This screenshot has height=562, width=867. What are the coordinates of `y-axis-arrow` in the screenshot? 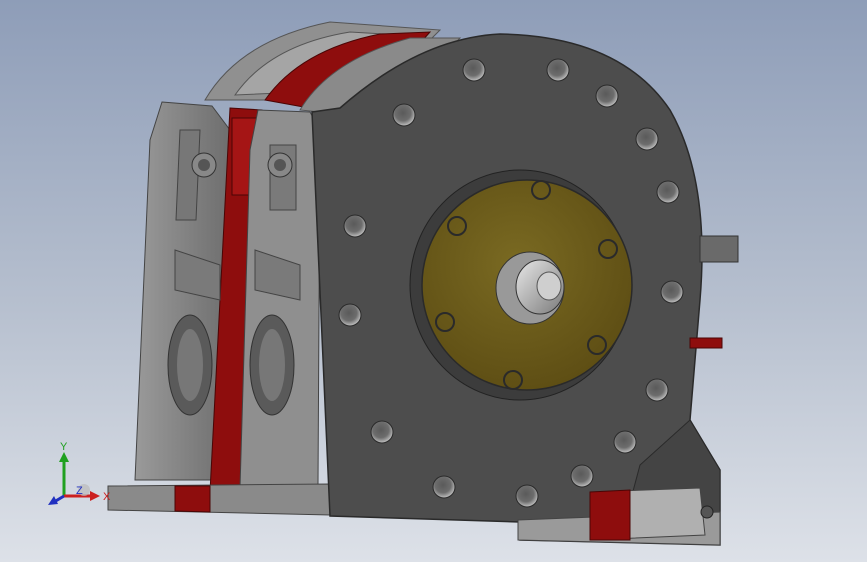 It's located at (64, 457).